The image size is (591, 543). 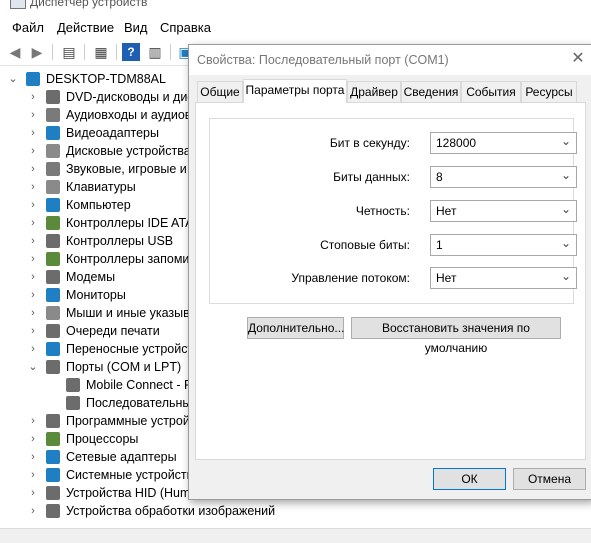 I want to click on cancel-button: Отмена, so click(x=549, y=479).